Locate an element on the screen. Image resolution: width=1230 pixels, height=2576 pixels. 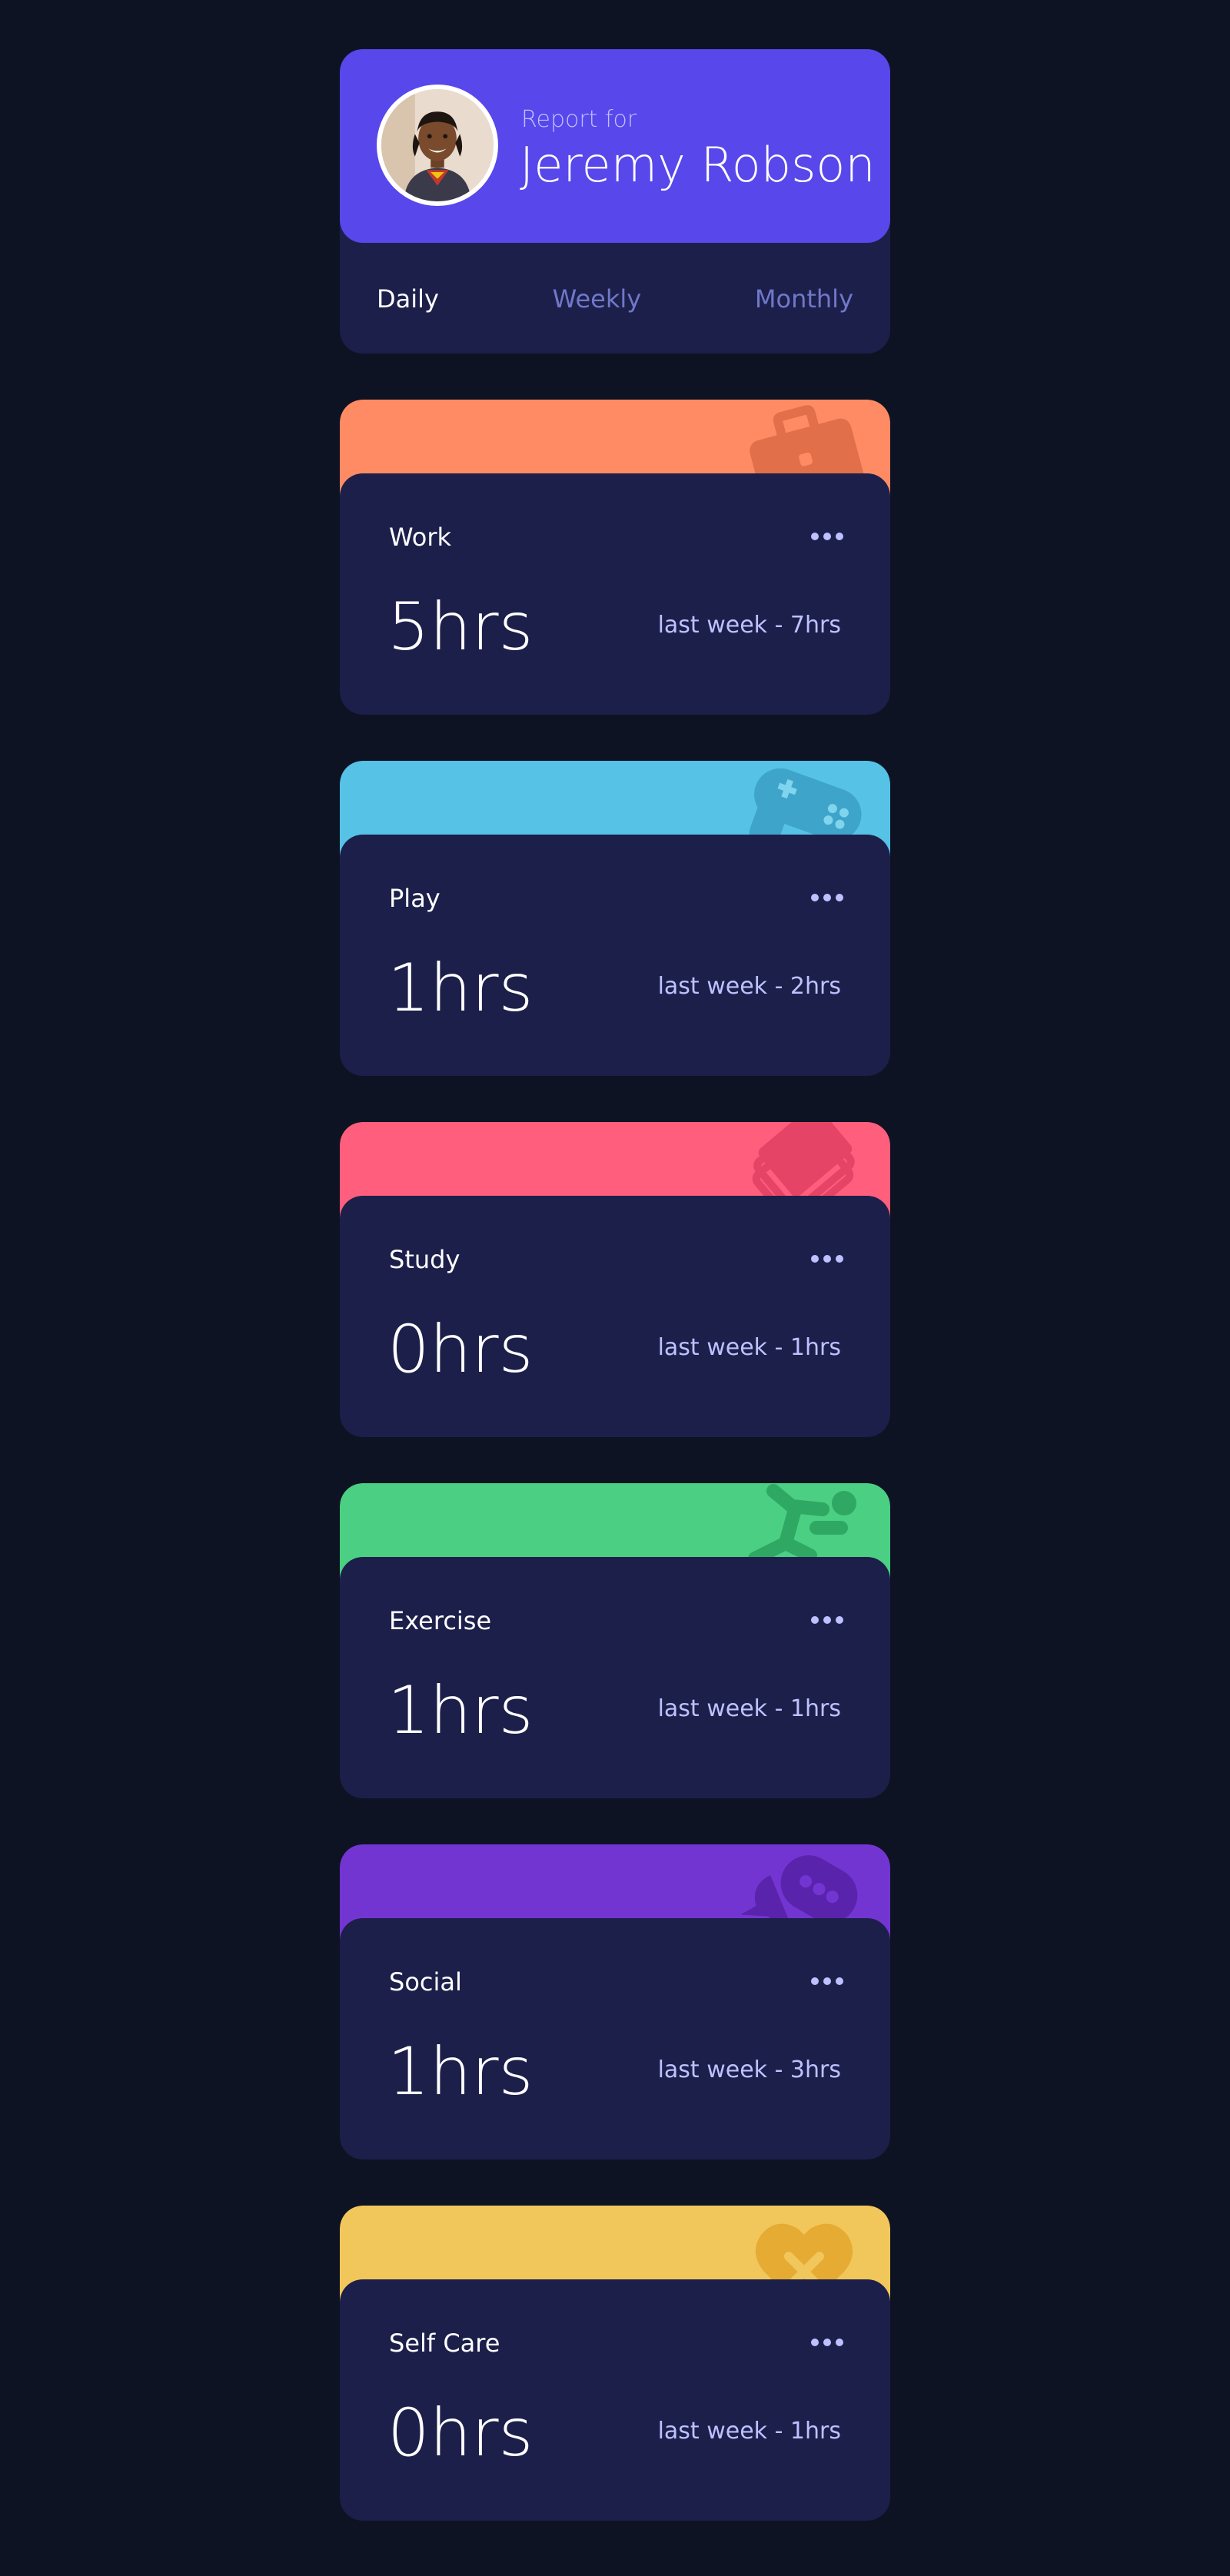
activity-card-play: Play 1hrs last week - 2hrs is located at coordinates (615, 918).